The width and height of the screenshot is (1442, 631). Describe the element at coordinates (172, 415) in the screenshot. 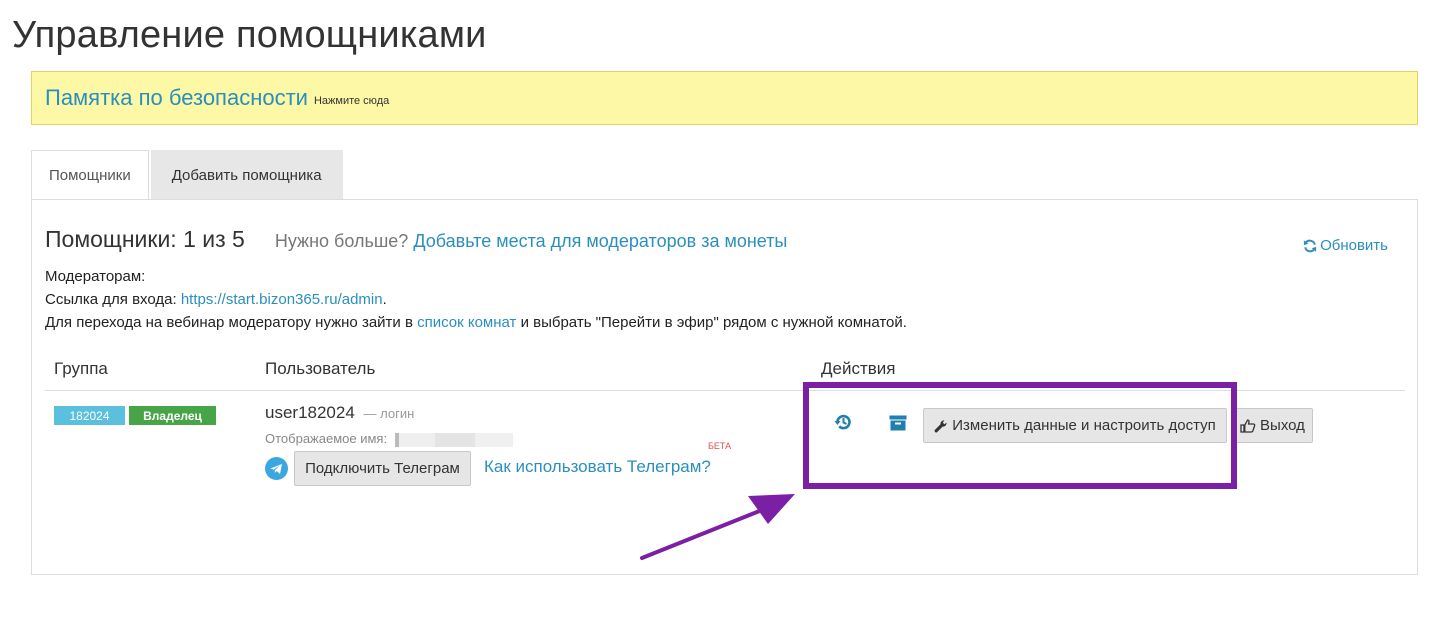

I see `role-badge: Владелец` at that location.